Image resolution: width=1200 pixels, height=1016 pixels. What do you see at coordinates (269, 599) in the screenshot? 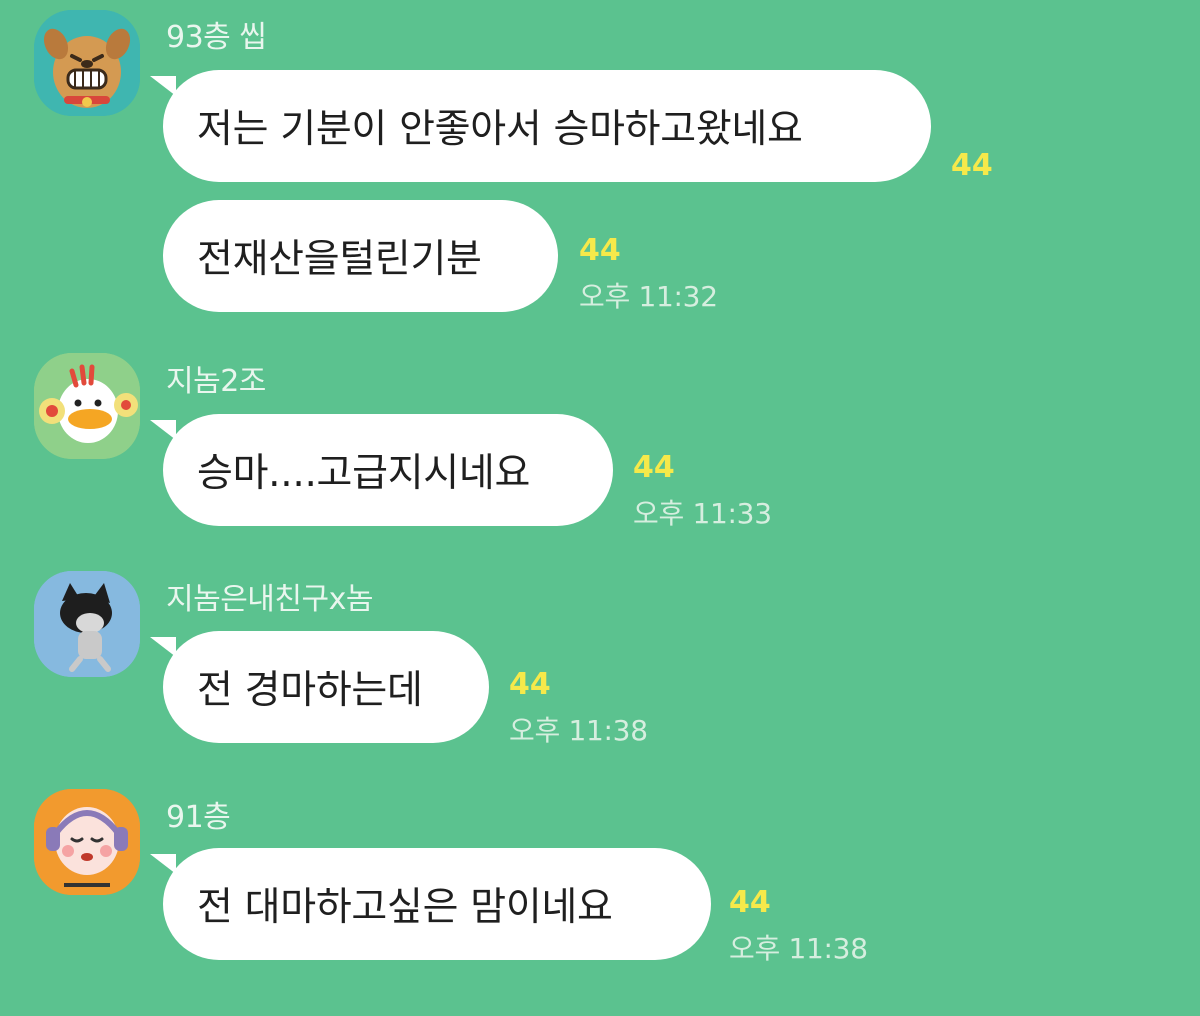
I see `sender-name: 지놈은내친구x놈` at bounding box center [269, 599].